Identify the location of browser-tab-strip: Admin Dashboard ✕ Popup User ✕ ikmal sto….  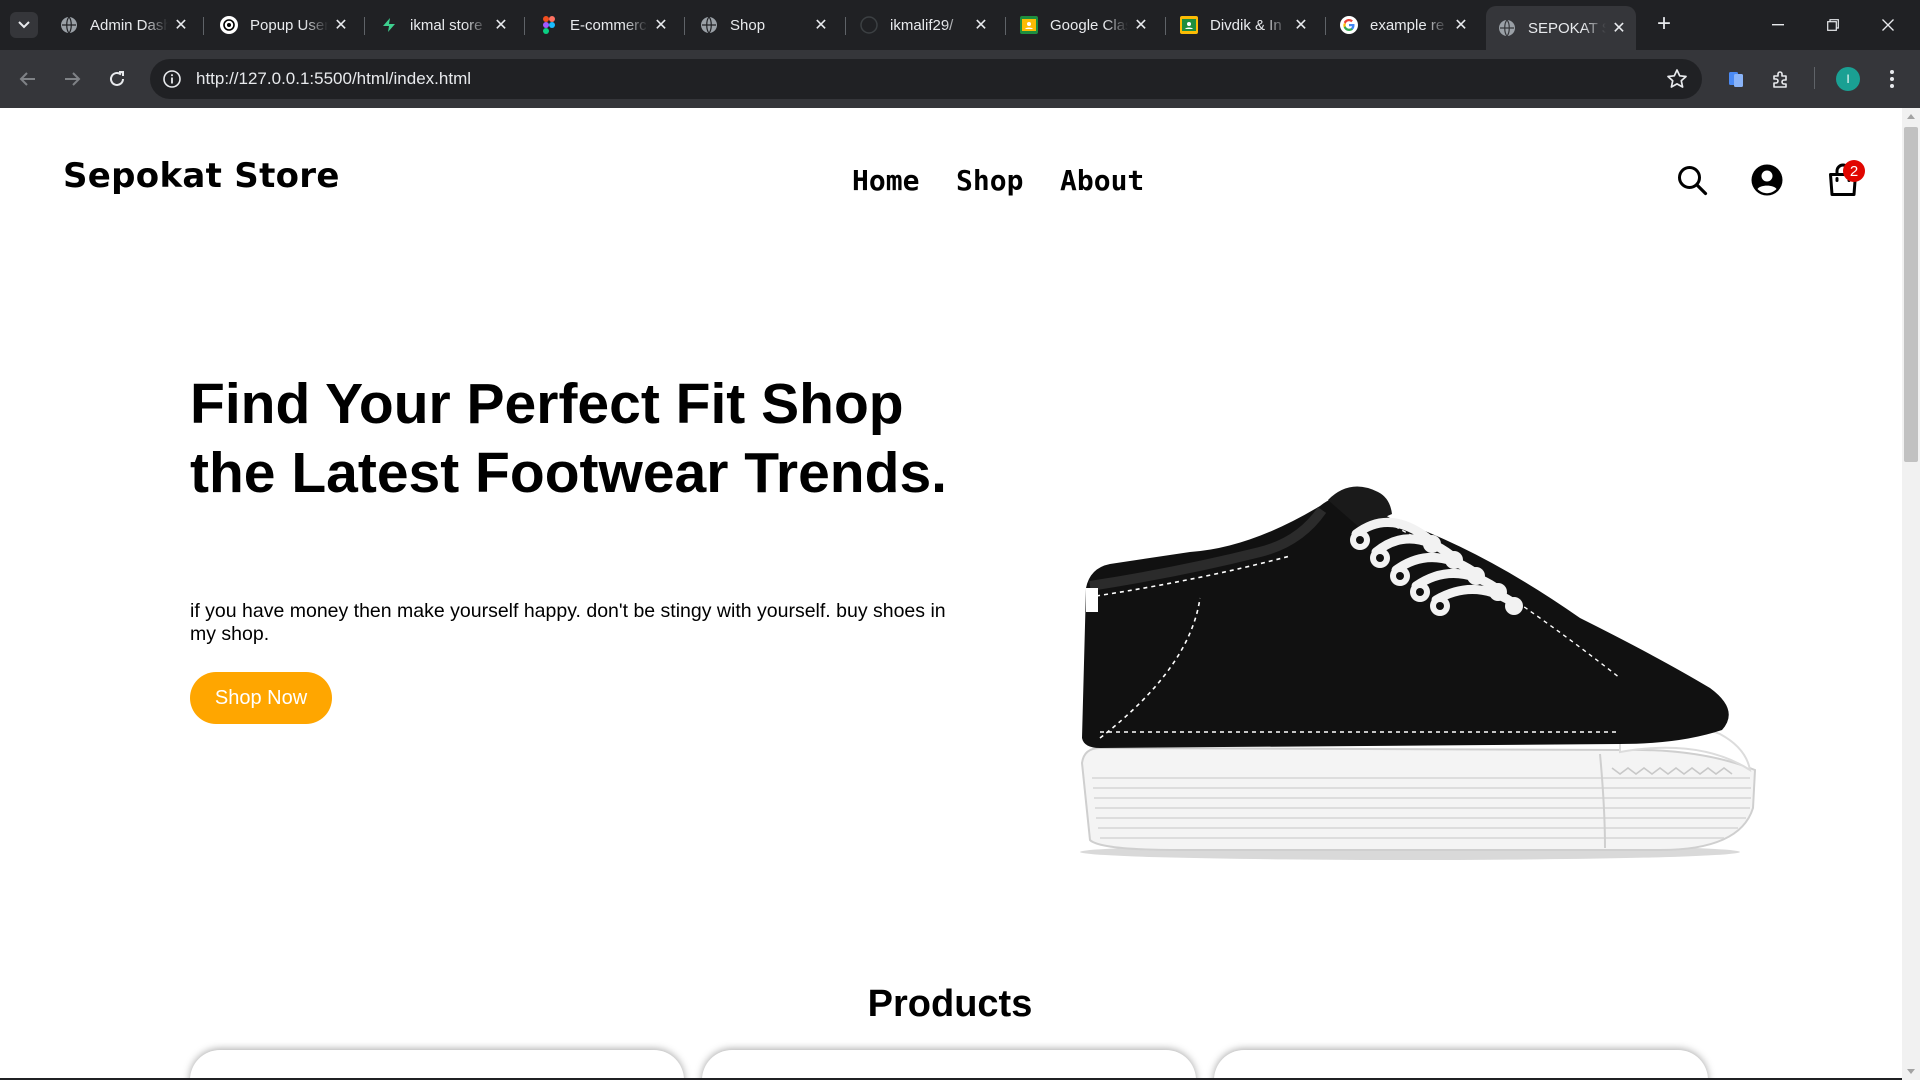
(960, 25).